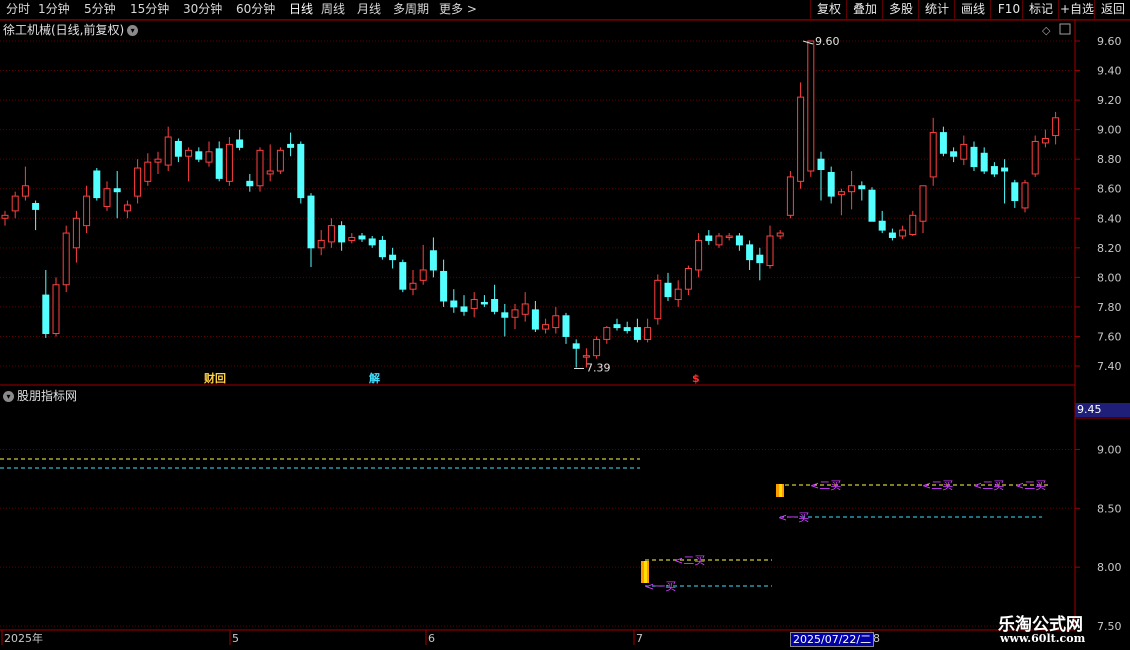  I want to click on event-marker-0: 财回, so click(214, 378).